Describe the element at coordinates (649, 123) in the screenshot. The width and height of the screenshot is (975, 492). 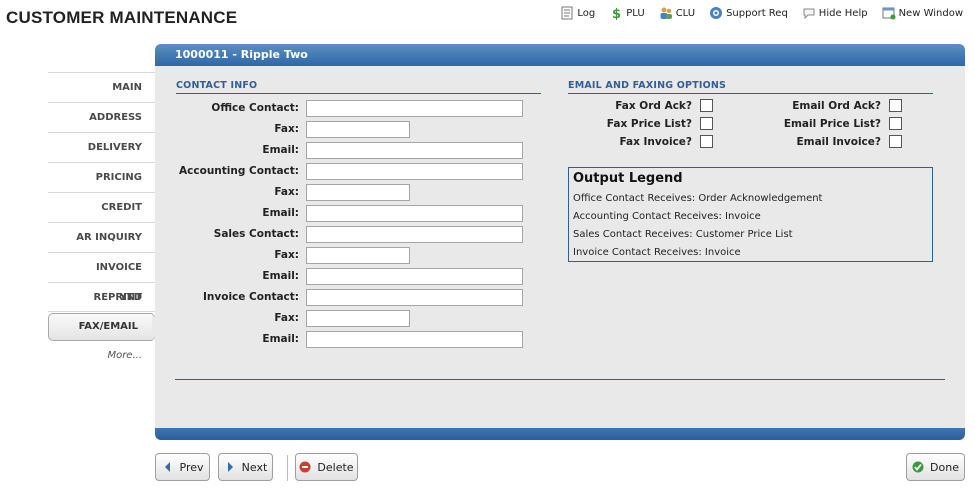
I see `fax-price-list-label: Fax Price List?` at that location.